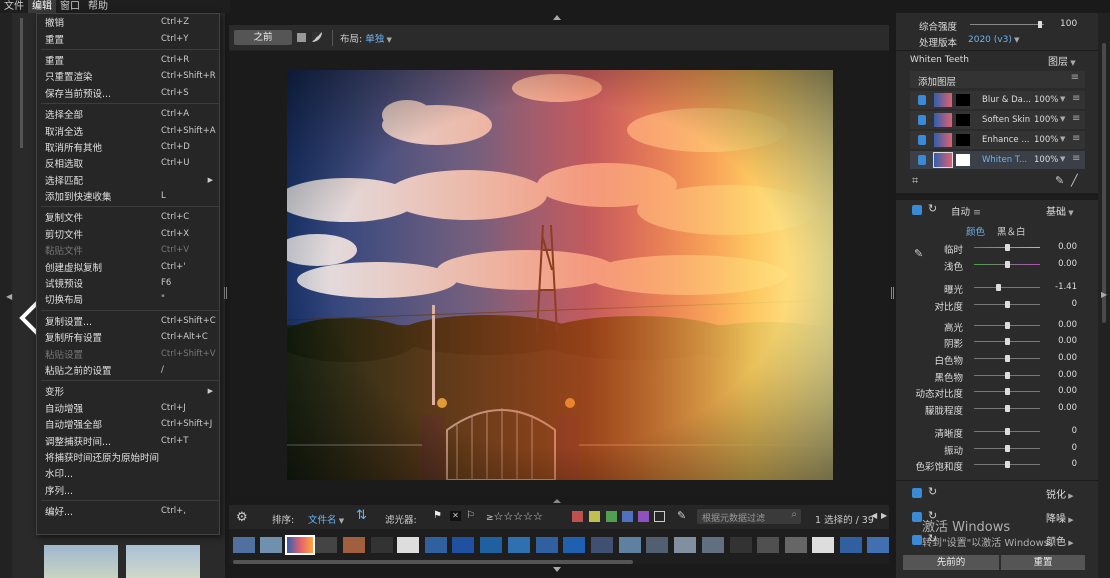 Image resolution: width=1110 pixels, height=578 pixels. What do you see at coordinates (594, 516) in the screenshot?
I see `color-label-yellow` at bounding box center [594, 516].